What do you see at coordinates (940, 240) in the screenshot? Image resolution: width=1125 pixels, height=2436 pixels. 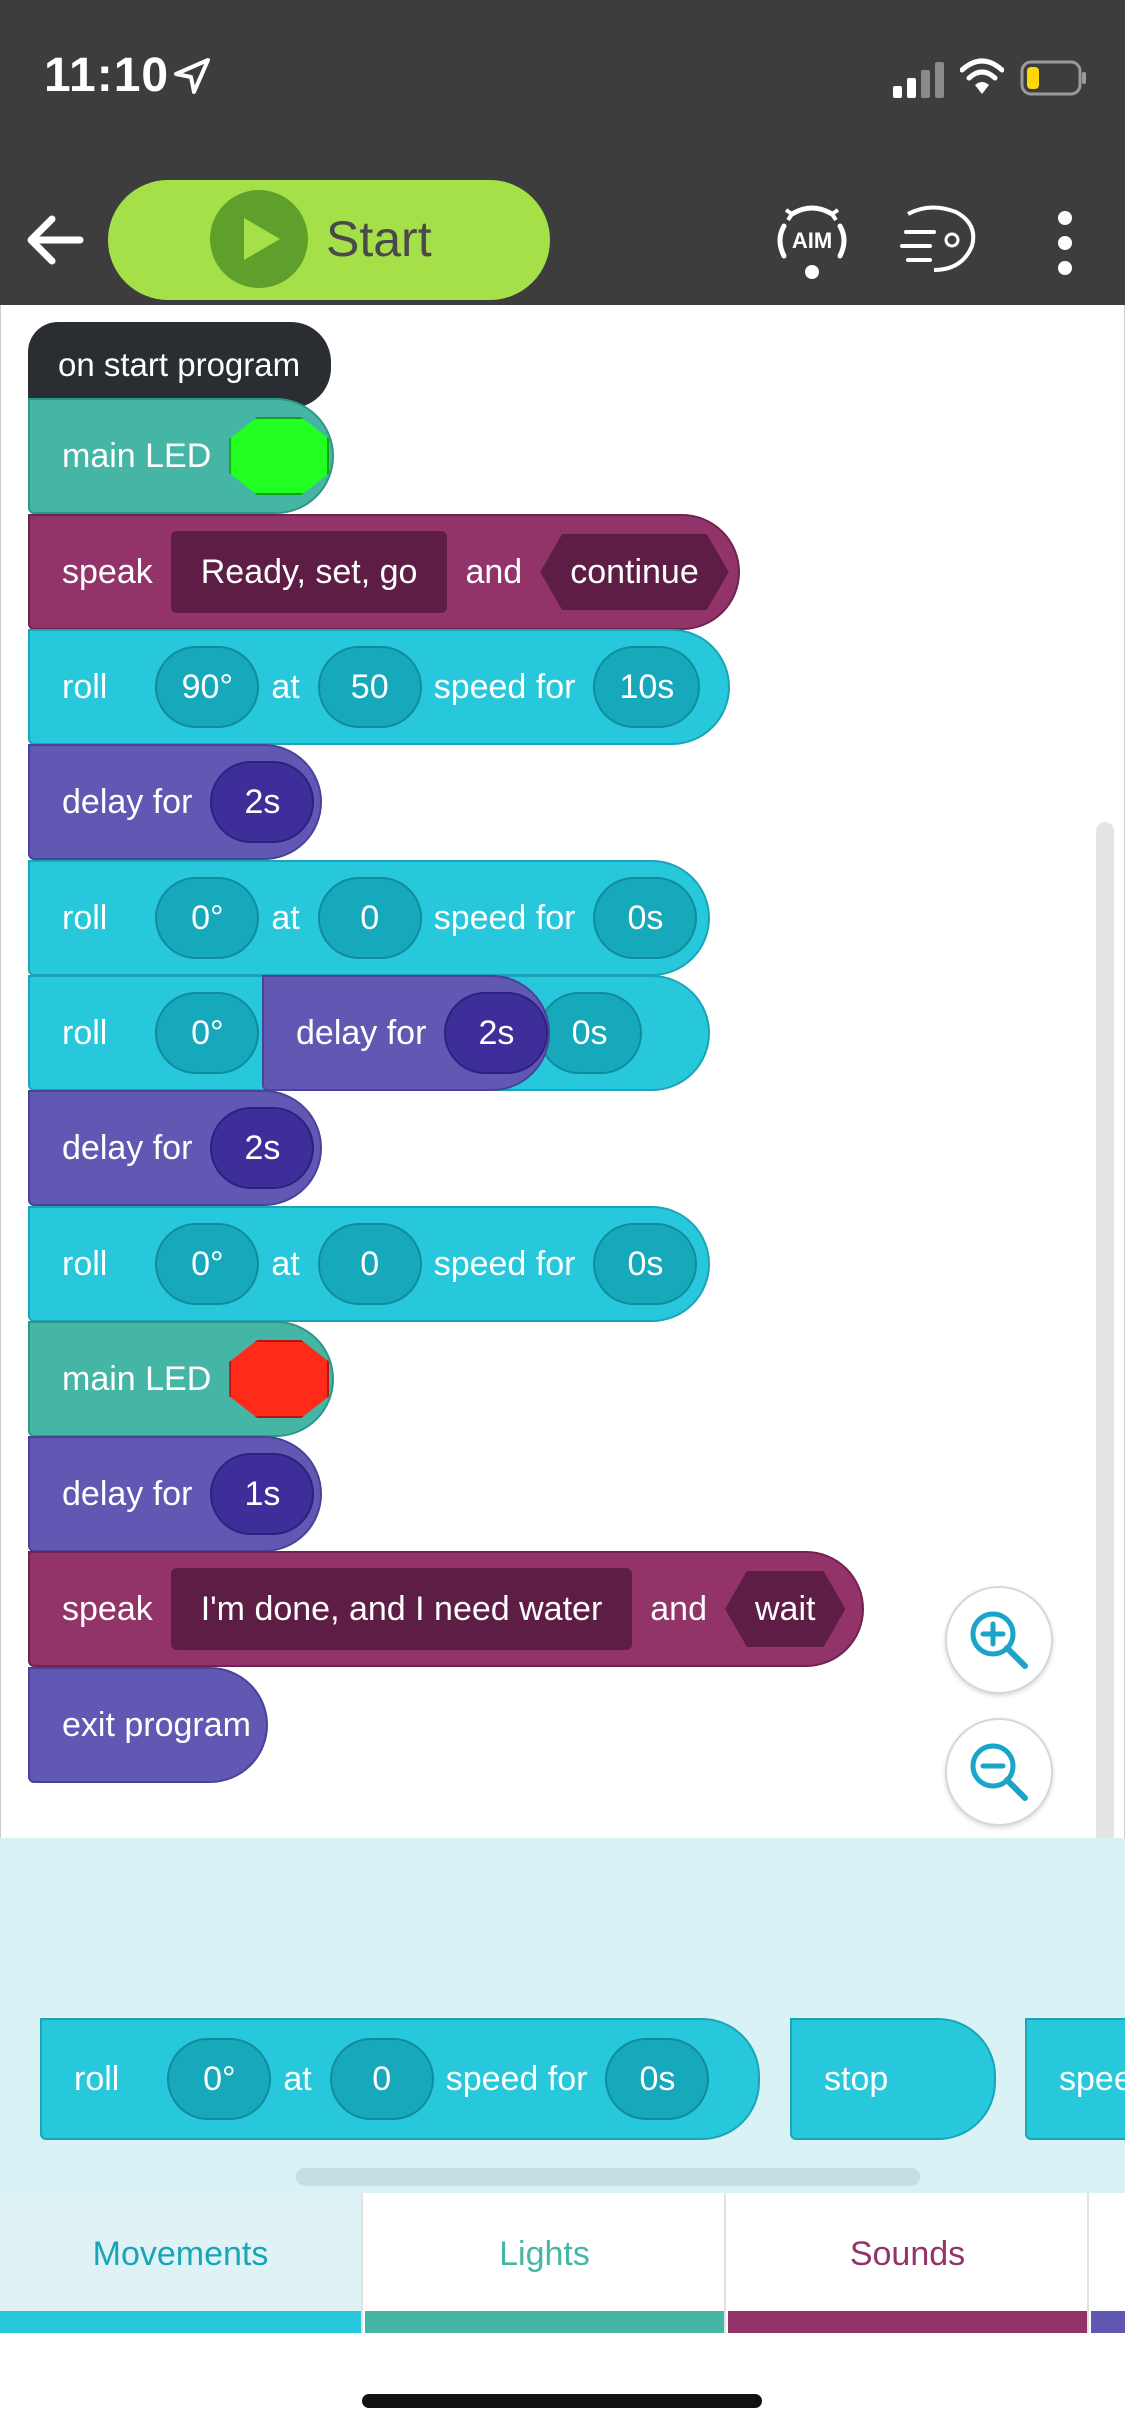 I see `drive-mode-icon` at bounding box center [940, 240].